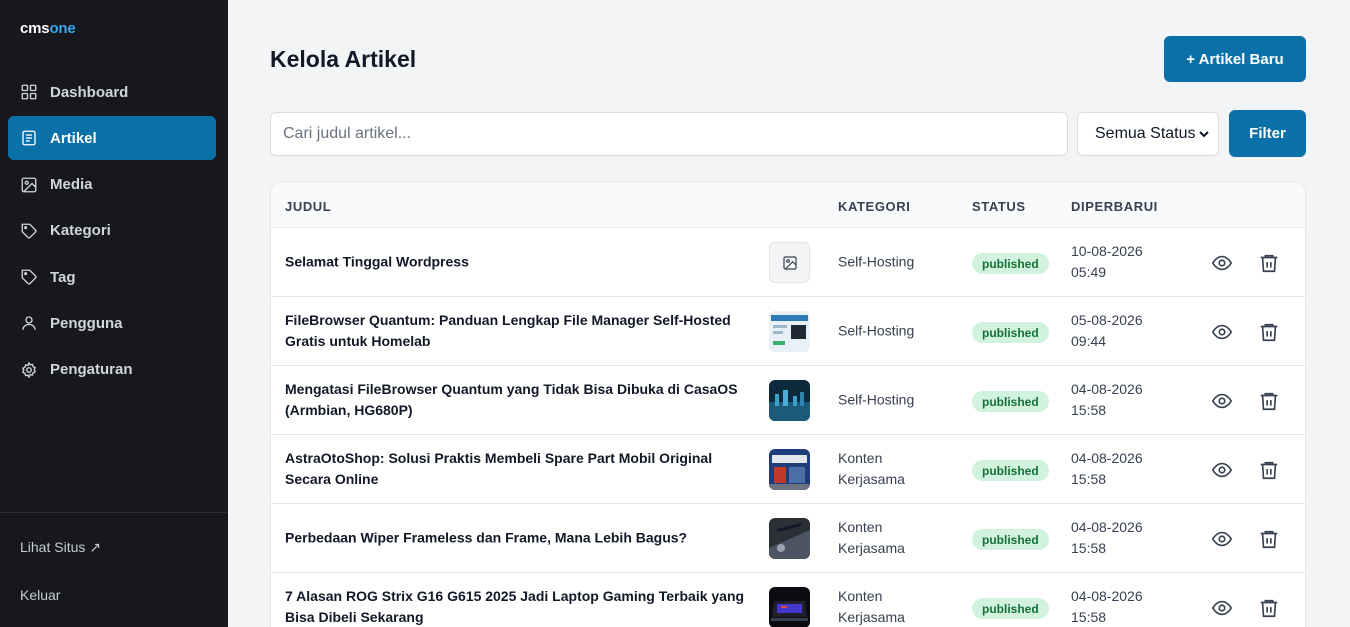 The width and height of the screenshot is (1350, 627). What do you see at coordinates (112, 185) in the screenshot?
I see `sidebar-item-media: Media` at bounding box center [112, 185].